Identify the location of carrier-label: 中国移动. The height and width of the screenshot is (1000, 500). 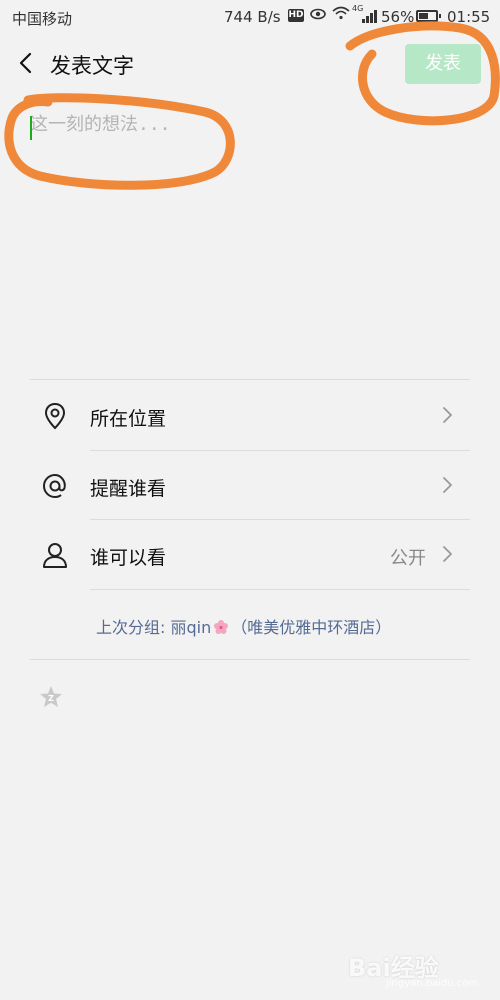
(42, 19).